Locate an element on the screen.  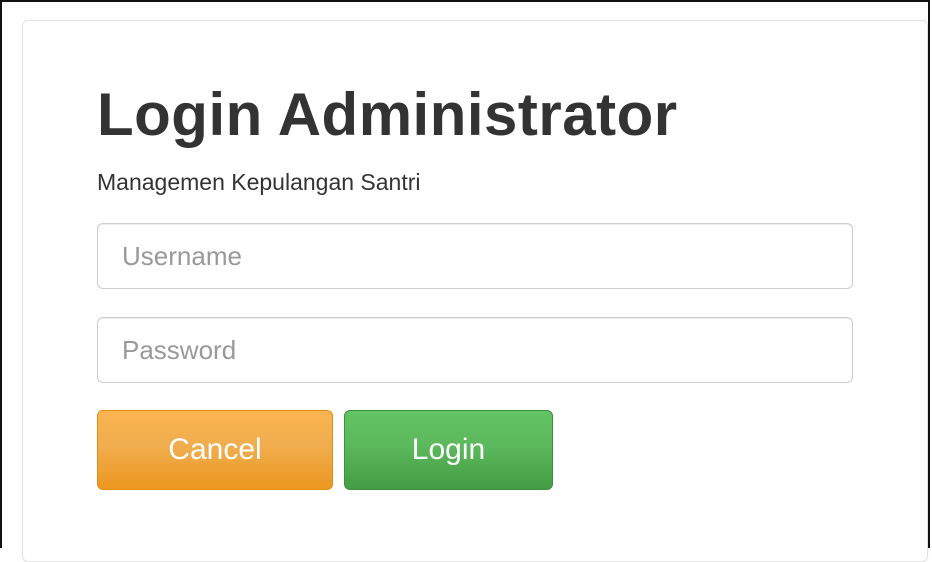
username-input is located at coordinates (475, 256).